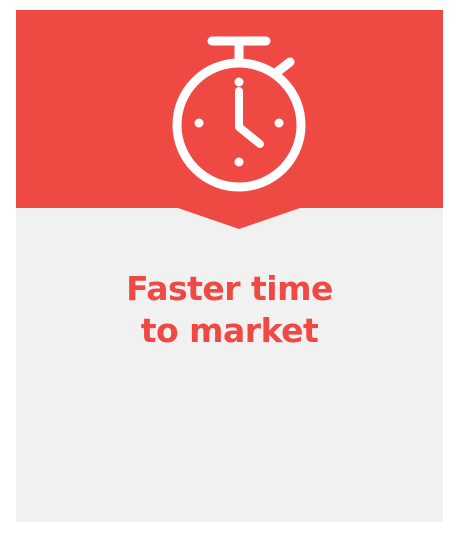  What do you see at coordinates (229, 310) in the screenshot?
I see `feature-title: Faster time to market` at bounding box center [229, 310].